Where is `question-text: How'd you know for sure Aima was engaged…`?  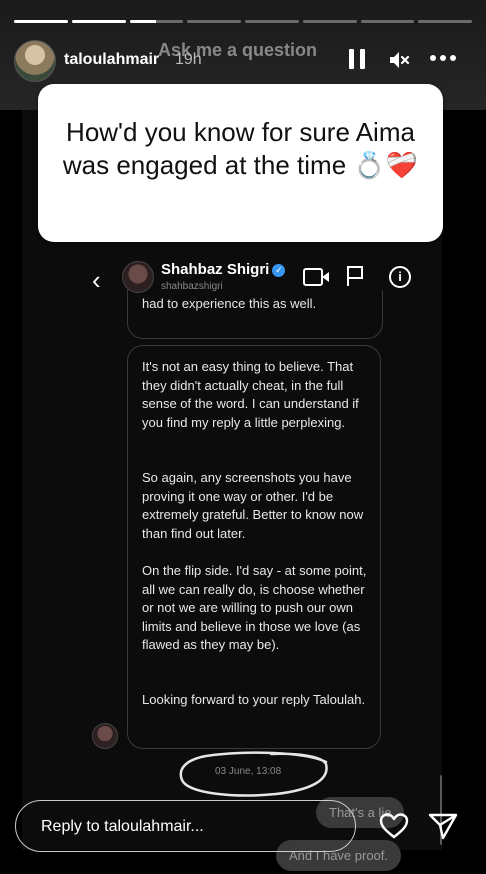
question-text: How'd you know for sure Aima was engaged… is located at coordinates (240, 148).